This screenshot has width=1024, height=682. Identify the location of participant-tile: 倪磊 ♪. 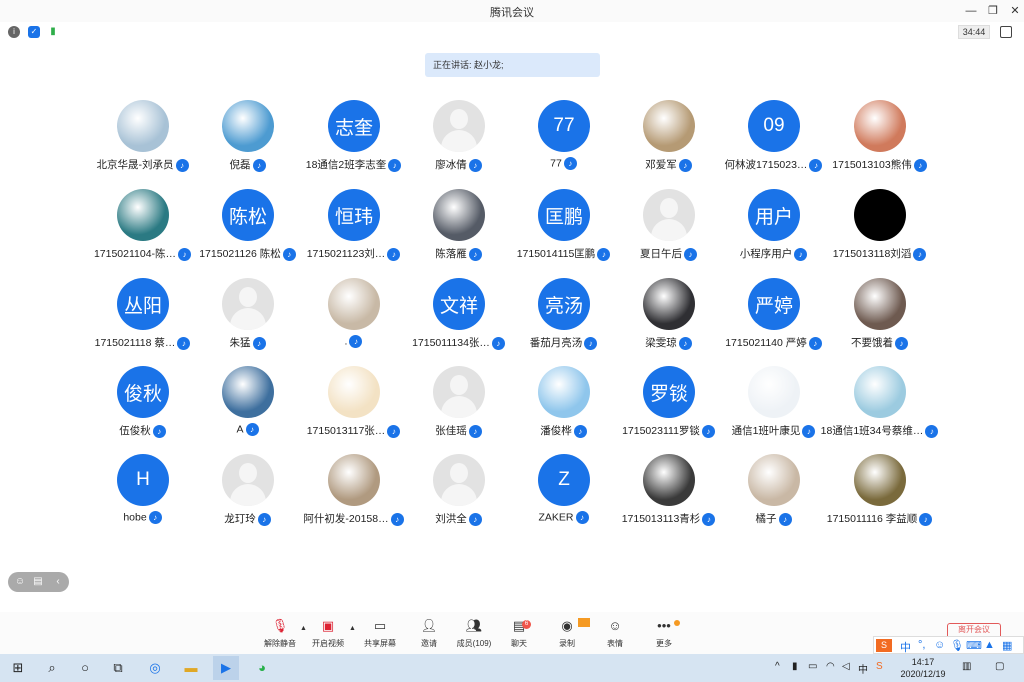
(247, 140).